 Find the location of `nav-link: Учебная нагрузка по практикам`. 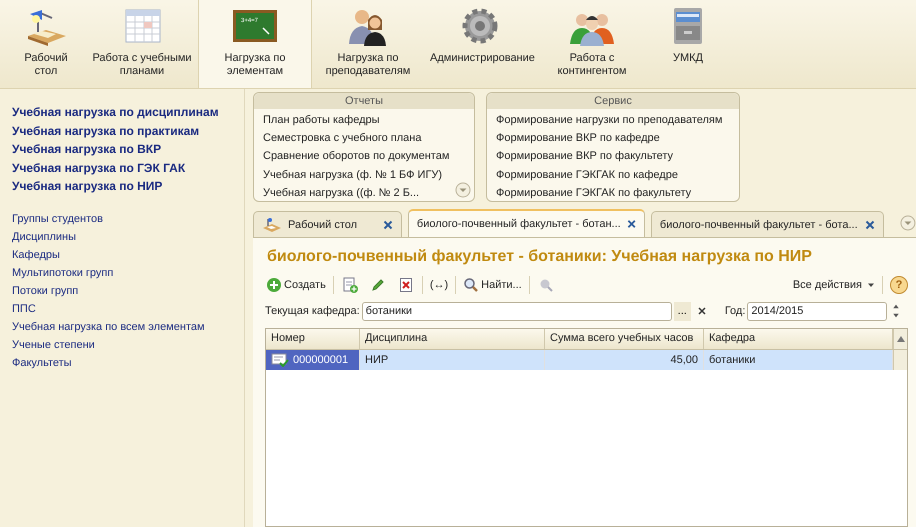

nav-link: Учебная нагрузка по практикам is located at coordinates (106, 131).